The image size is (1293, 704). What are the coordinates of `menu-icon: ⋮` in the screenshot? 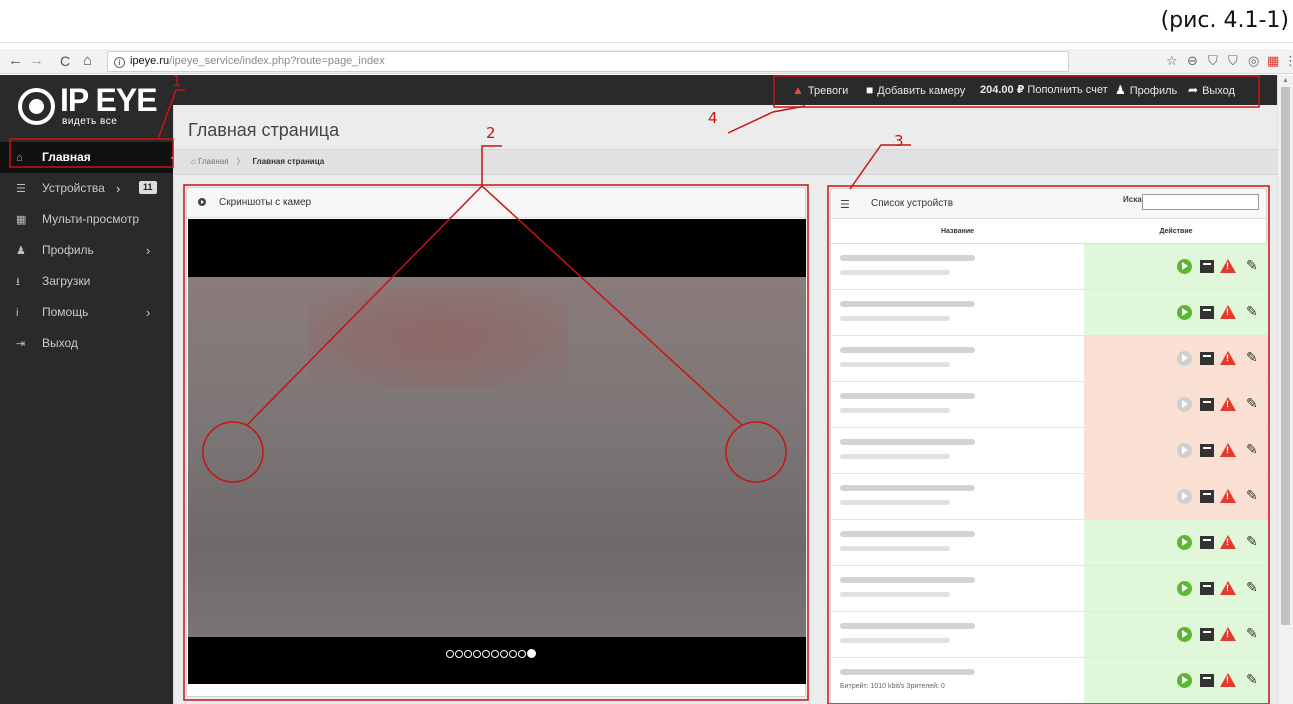 It's located at (1288, 61).